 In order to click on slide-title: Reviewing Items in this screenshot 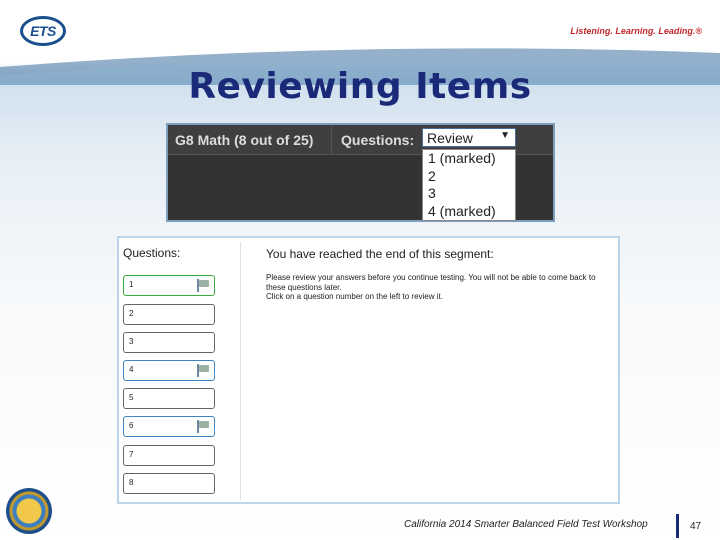, I will do `click(360, 86)`.